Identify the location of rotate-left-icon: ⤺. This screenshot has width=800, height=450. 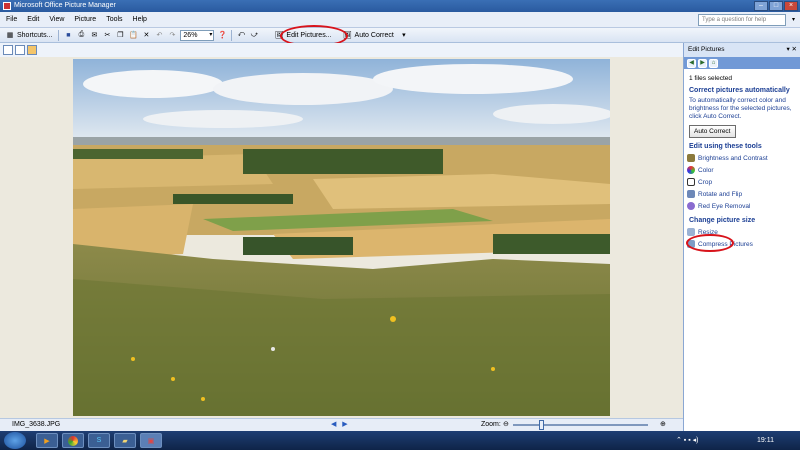
(241, 35).